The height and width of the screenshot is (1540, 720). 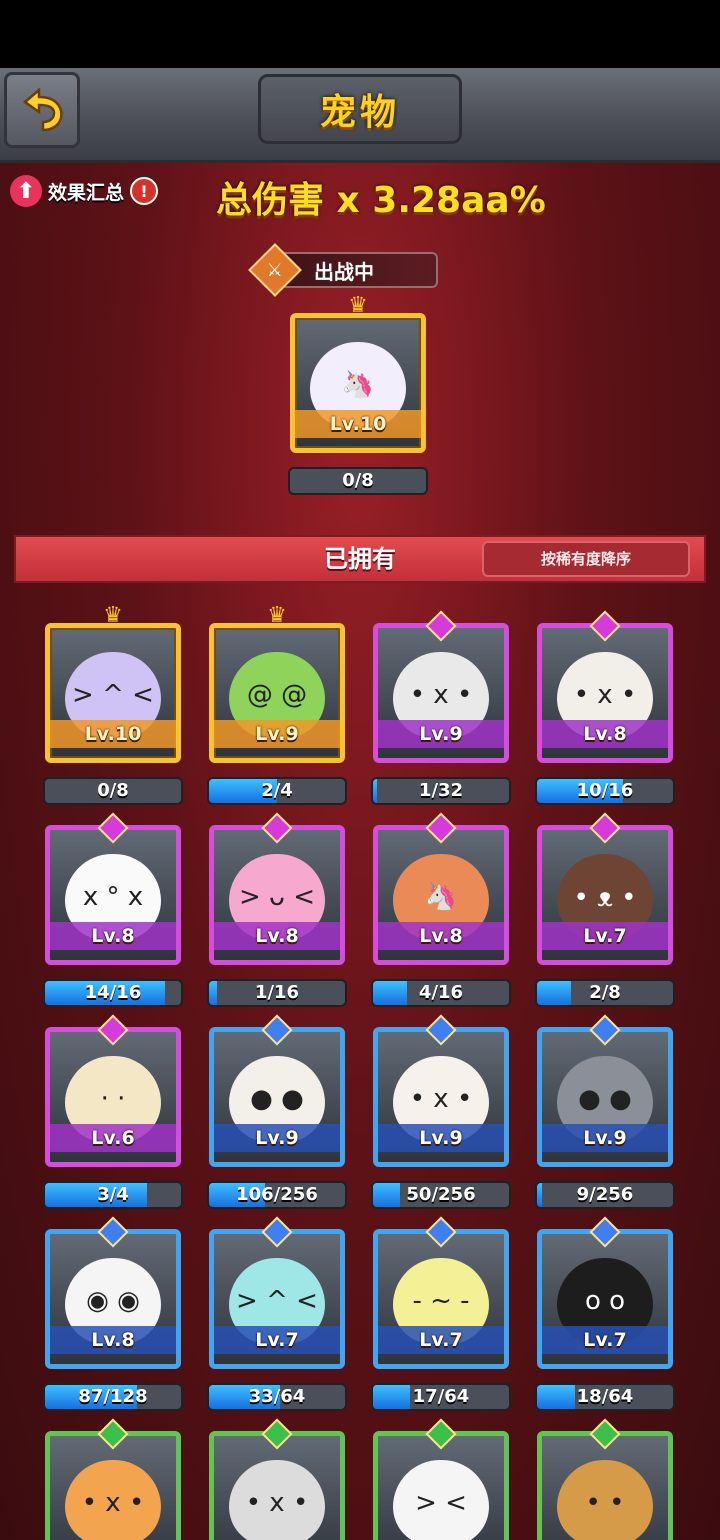 I want to click on shard-progress-bar: 14/16, so click(x=113, y=993).